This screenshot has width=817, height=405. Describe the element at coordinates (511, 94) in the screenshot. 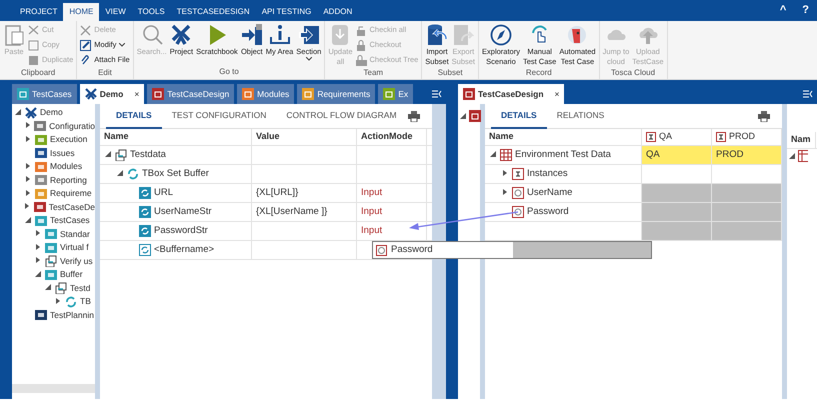

I see `document-tab: TestCaseDesign ×` at that location.